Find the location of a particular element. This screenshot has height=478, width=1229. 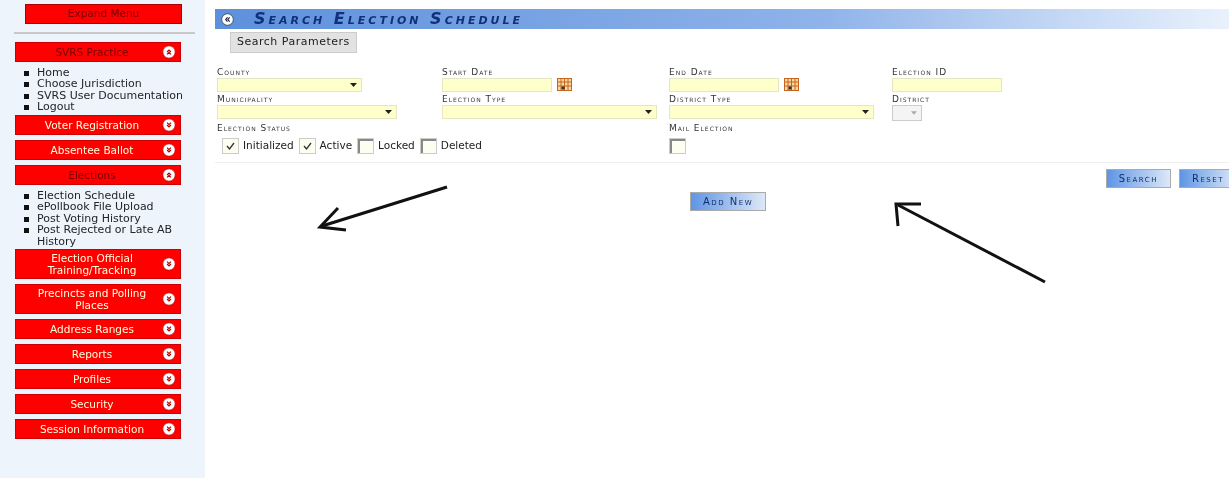

section-label: Election Official Training/Tracking is located at coordinates (92, 264).